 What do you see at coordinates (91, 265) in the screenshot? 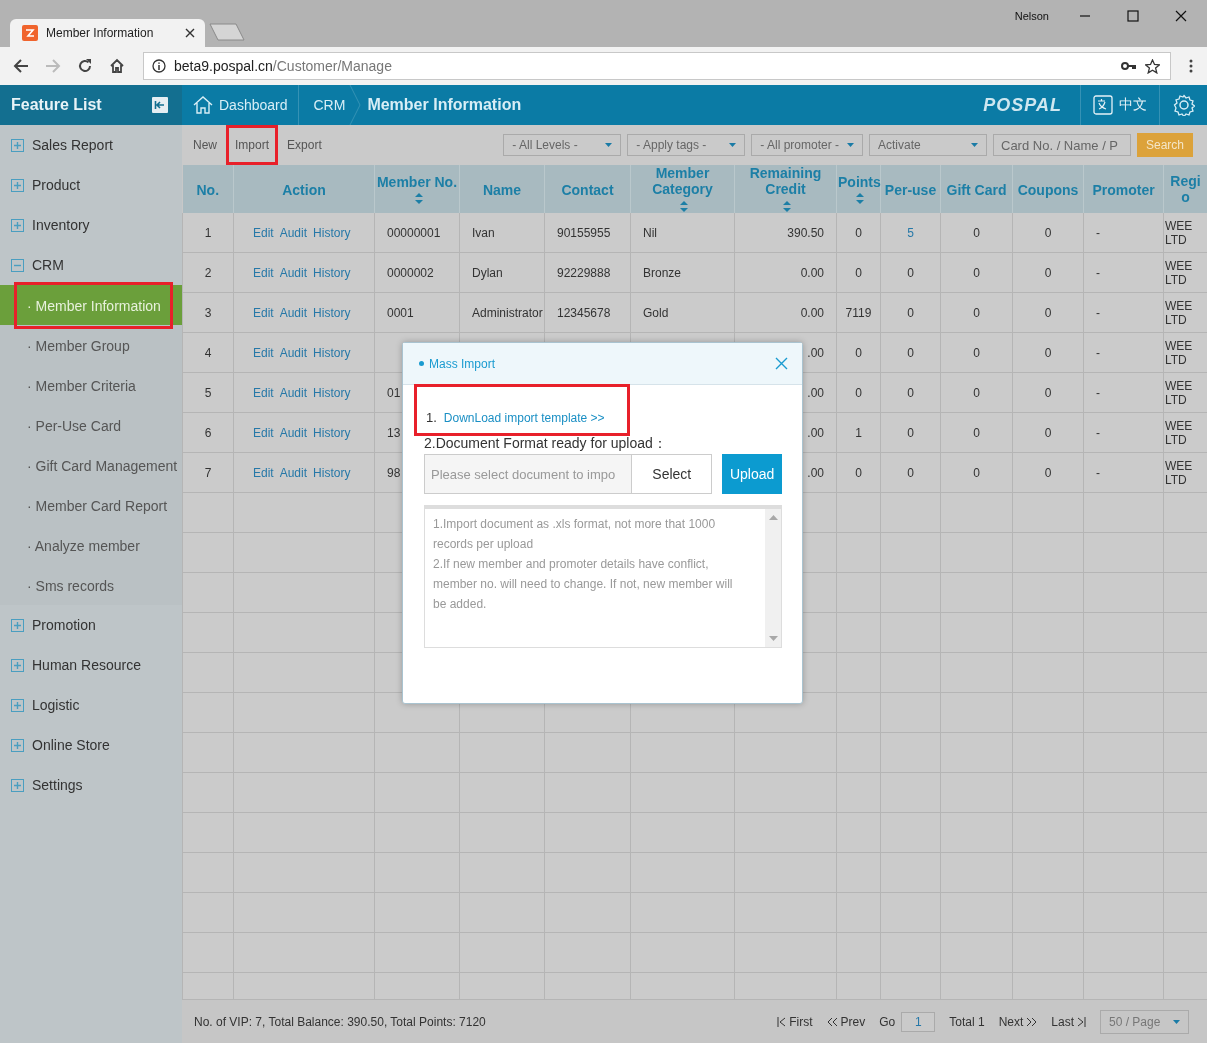
I see `sidebar-item: CRM` at bounding box center [91, 265].